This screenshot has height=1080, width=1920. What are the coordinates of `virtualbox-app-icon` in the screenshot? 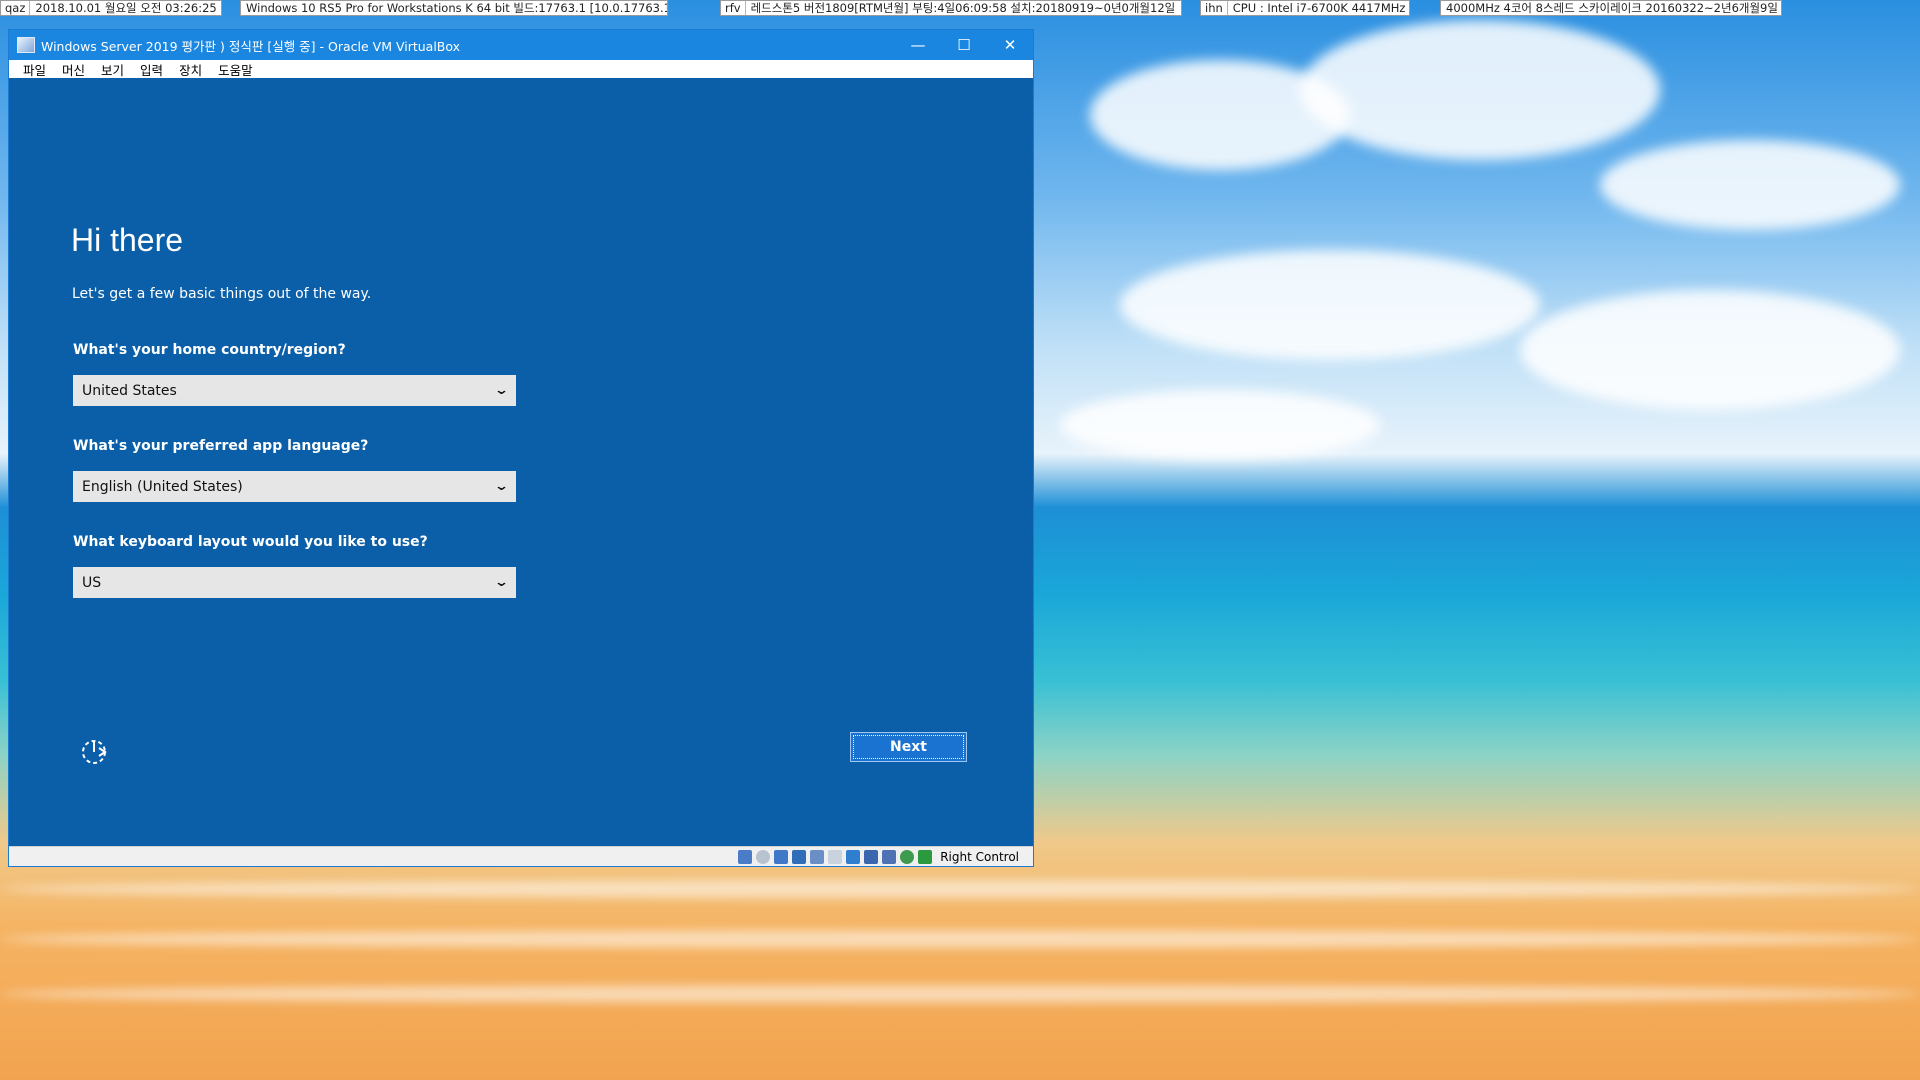 It's located at (26, 45).